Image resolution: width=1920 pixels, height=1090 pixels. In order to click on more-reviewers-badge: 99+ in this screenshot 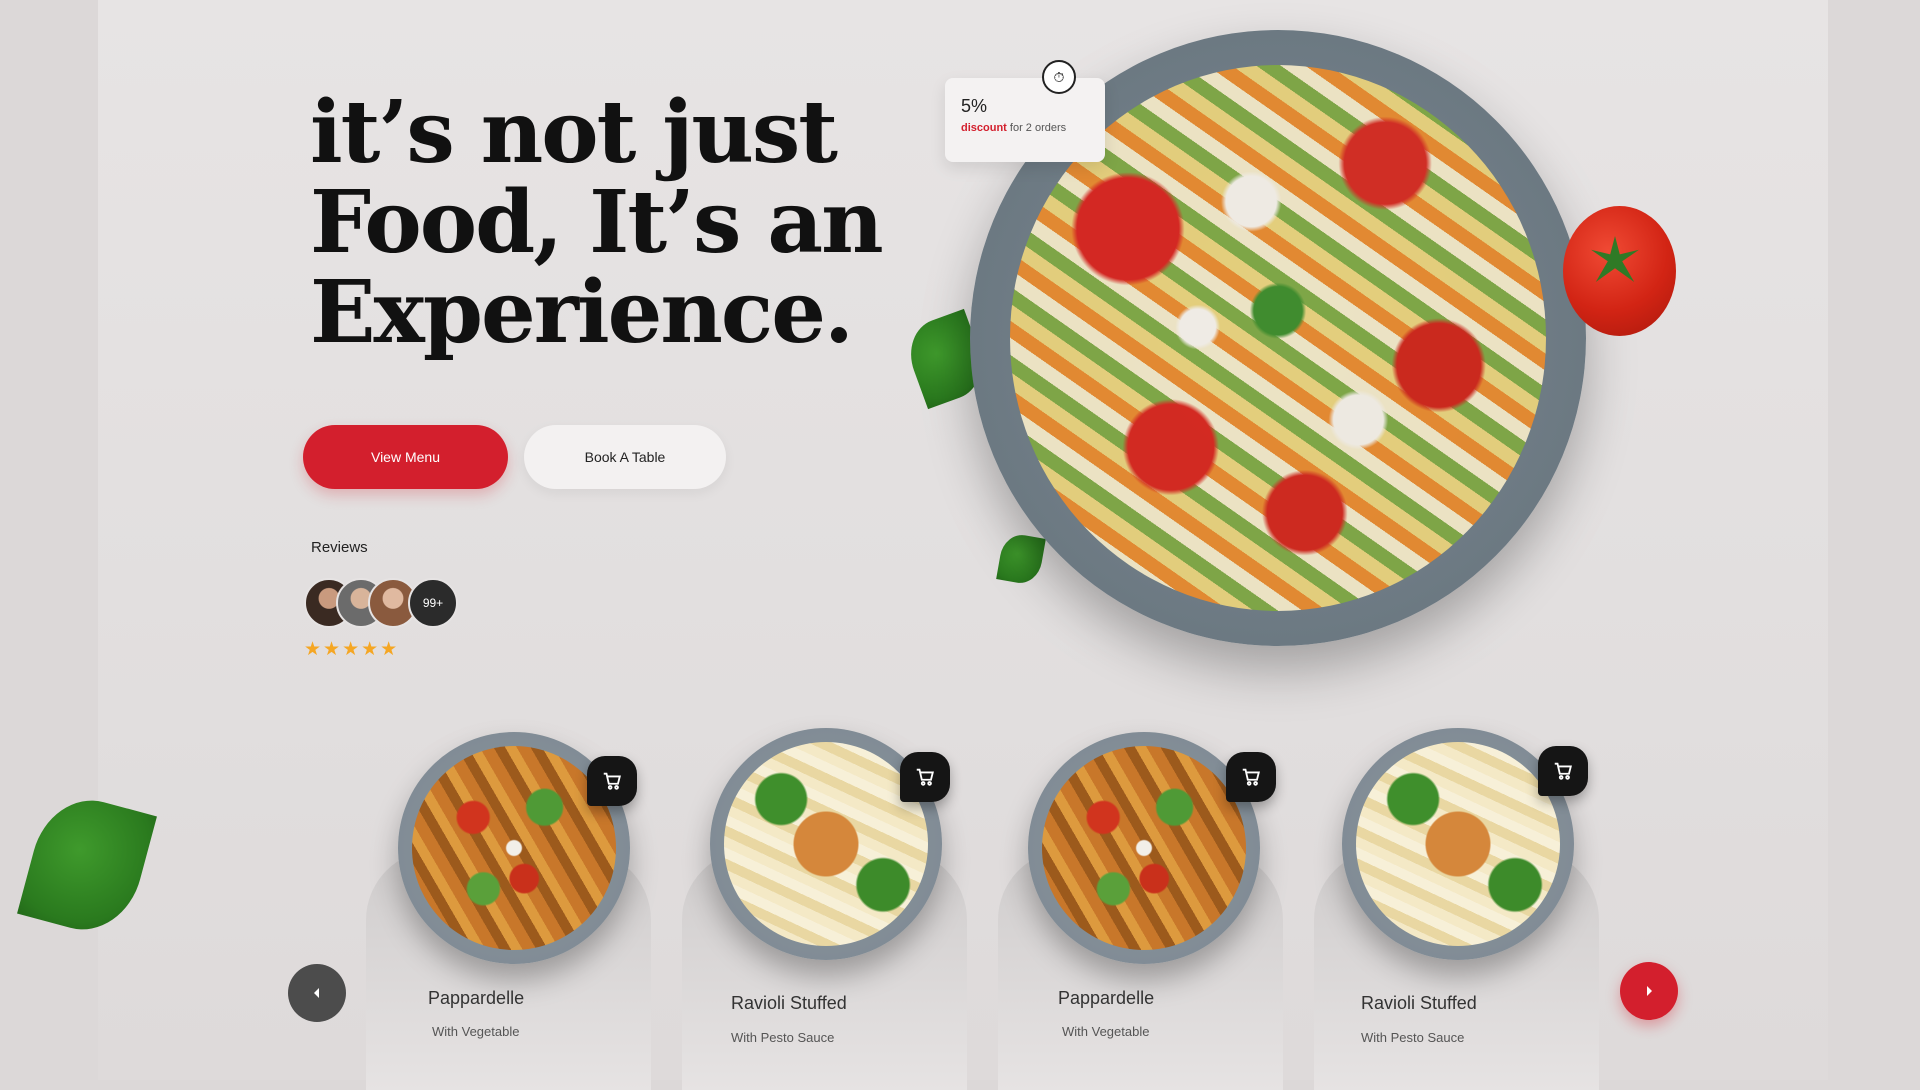, I will do `click(433, 603)`.